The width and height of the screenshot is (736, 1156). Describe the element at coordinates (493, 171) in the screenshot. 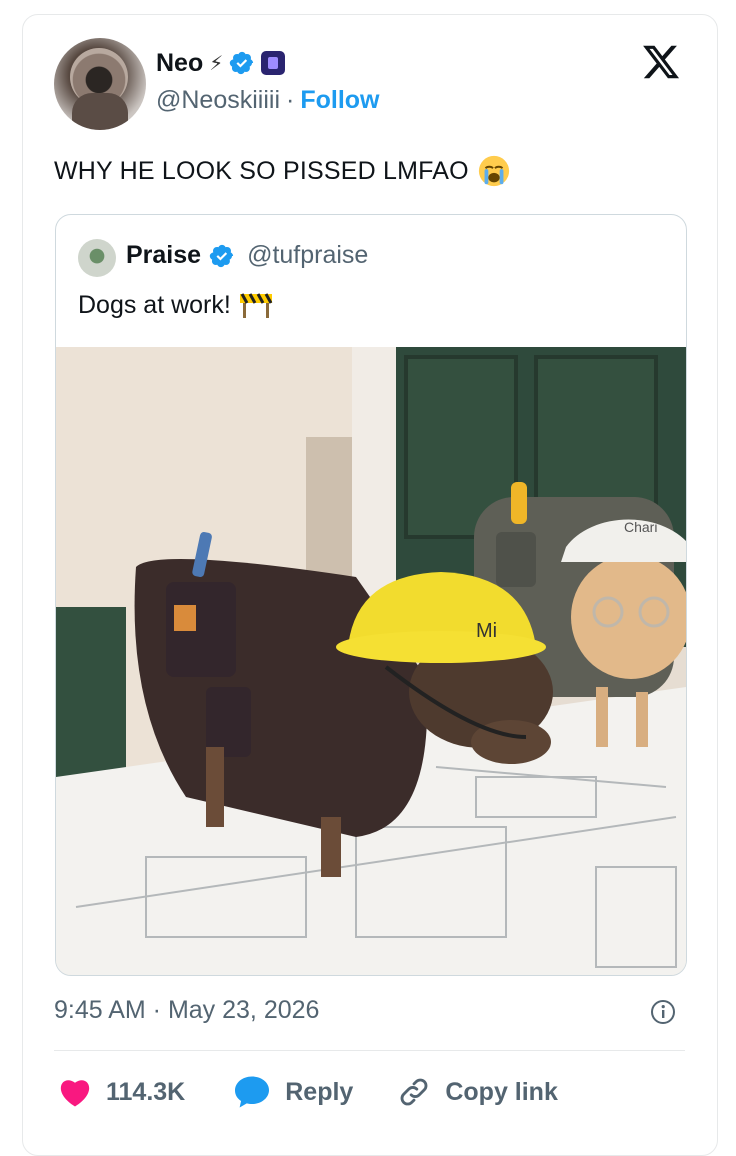

I see `loudly-crying-face-emoji` at that location.